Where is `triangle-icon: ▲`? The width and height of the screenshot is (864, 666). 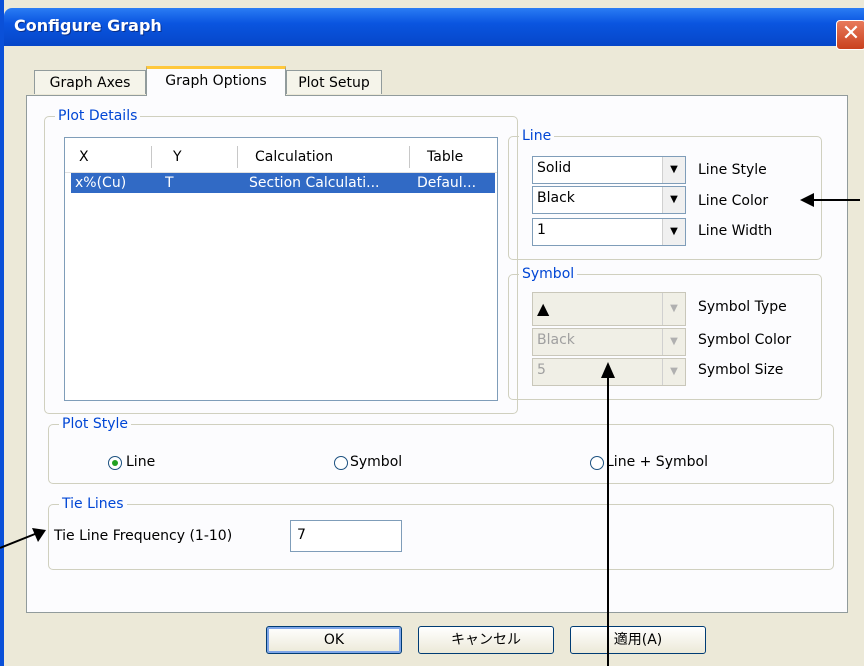 triangle-icon: ▲ is located at coordinates (543, 308).